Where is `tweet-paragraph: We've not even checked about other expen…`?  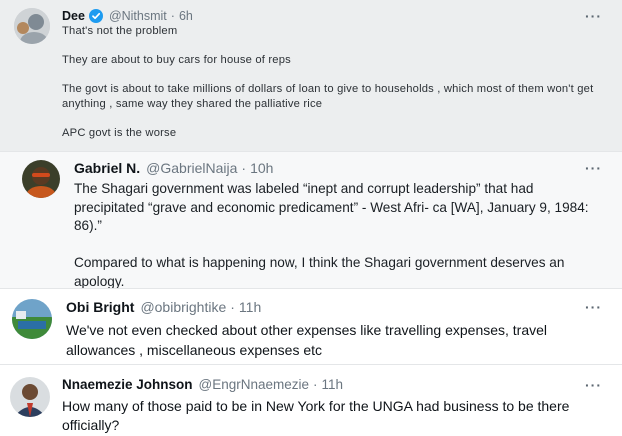
tweet-paragraph: We've not even checked about other expen… is located at coordinates (307, 340).